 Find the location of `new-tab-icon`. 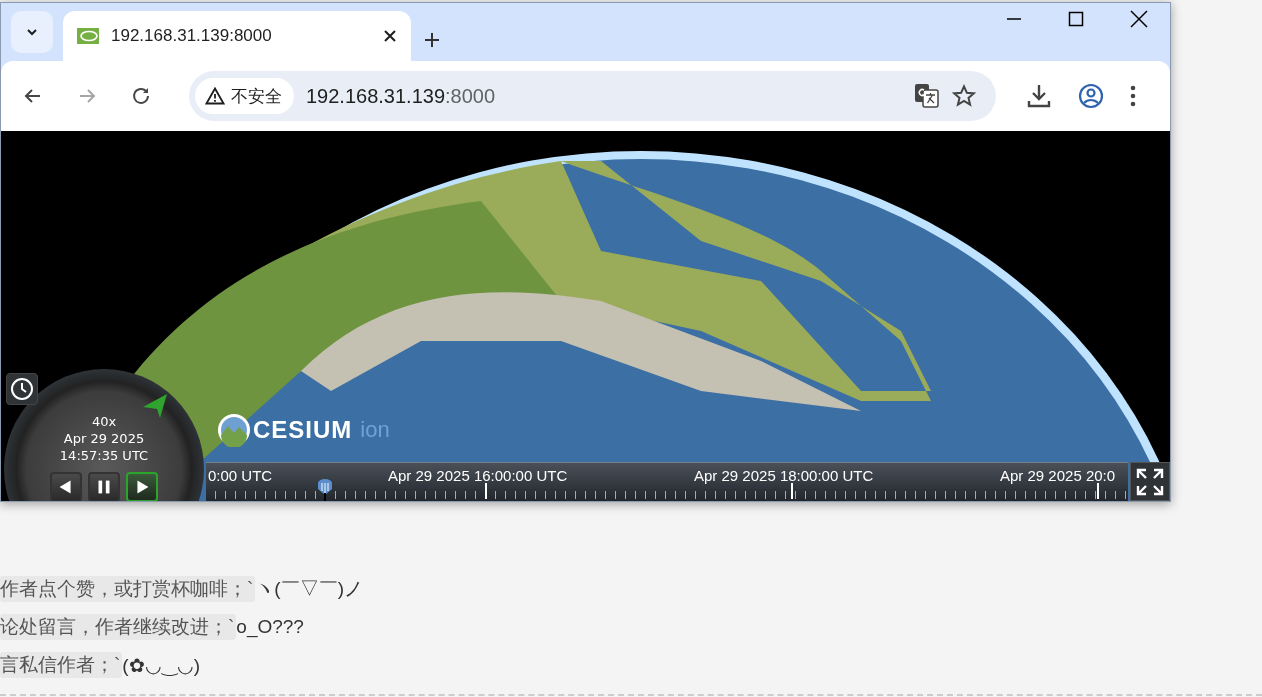

new-tab-icon is located at coordinates (432, 40).